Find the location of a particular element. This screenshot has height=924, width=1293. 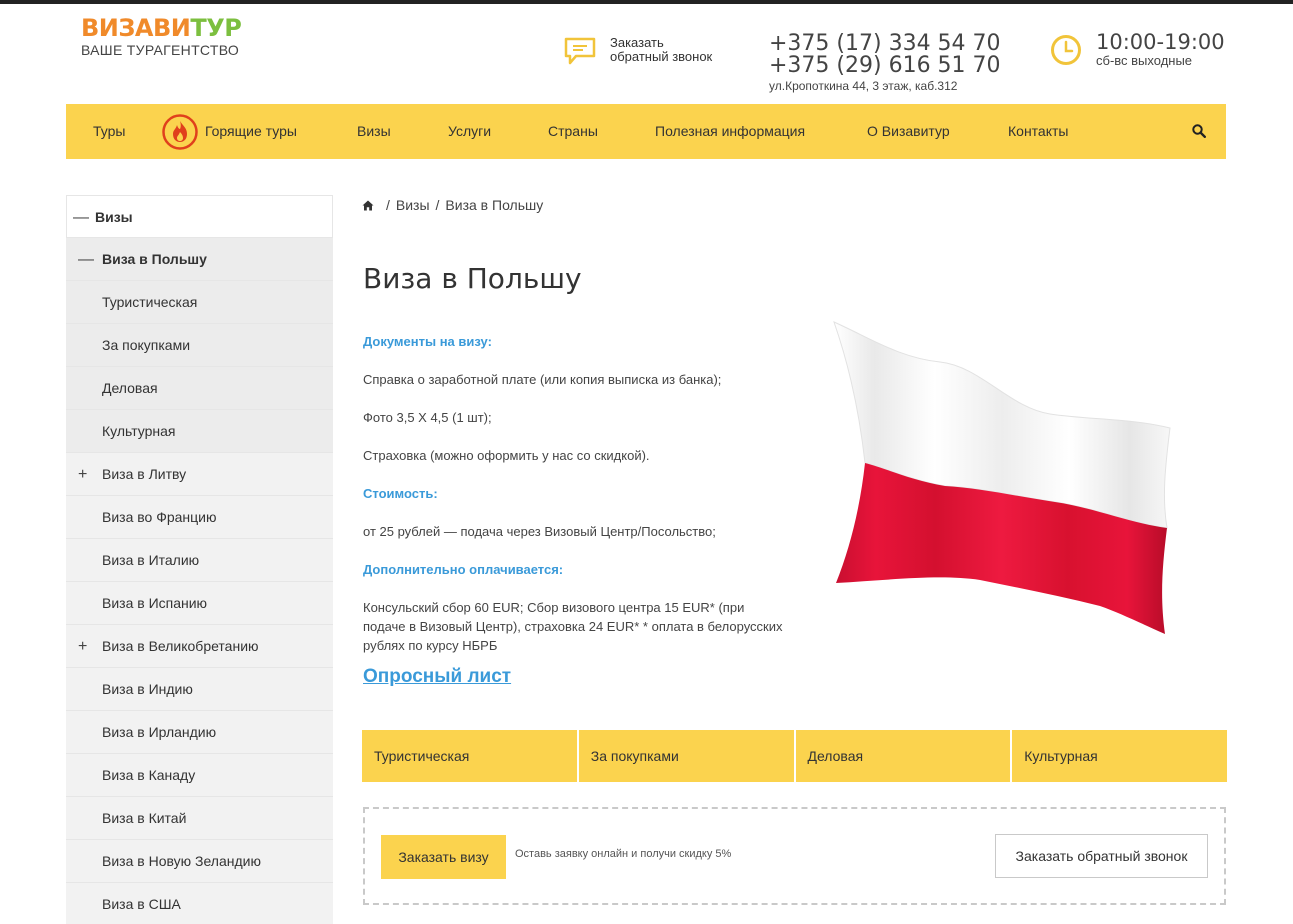

sidebar-item: Виза в Испанию is located at coordinates (199, 603).